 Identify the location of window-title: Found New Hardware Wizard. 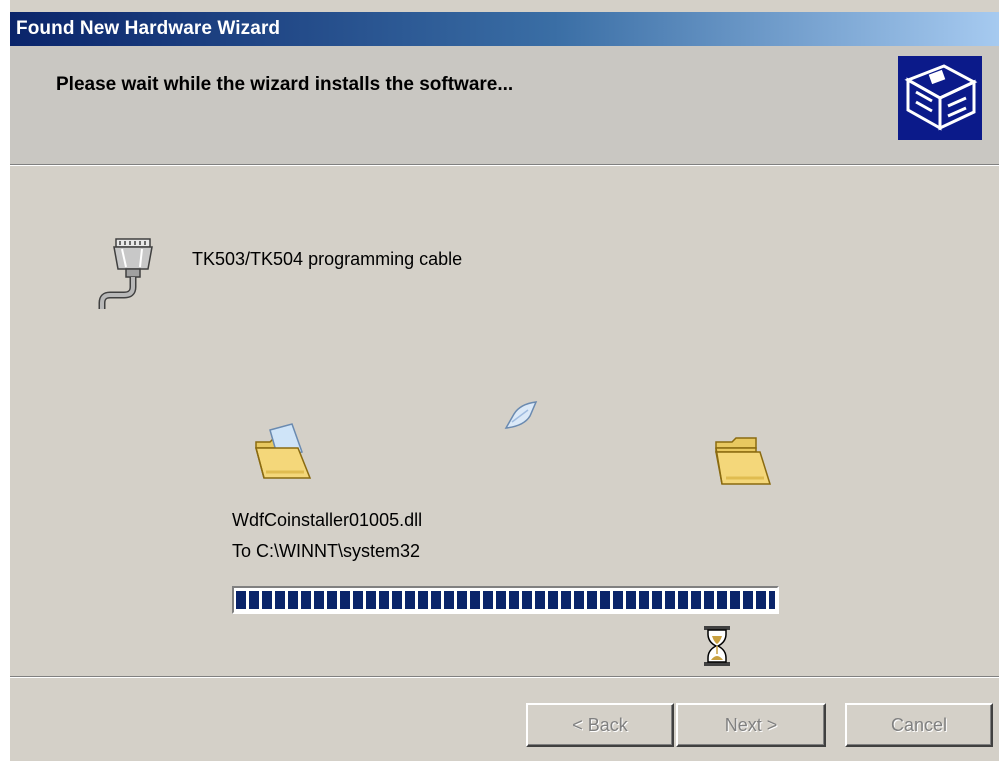
(148, 28).